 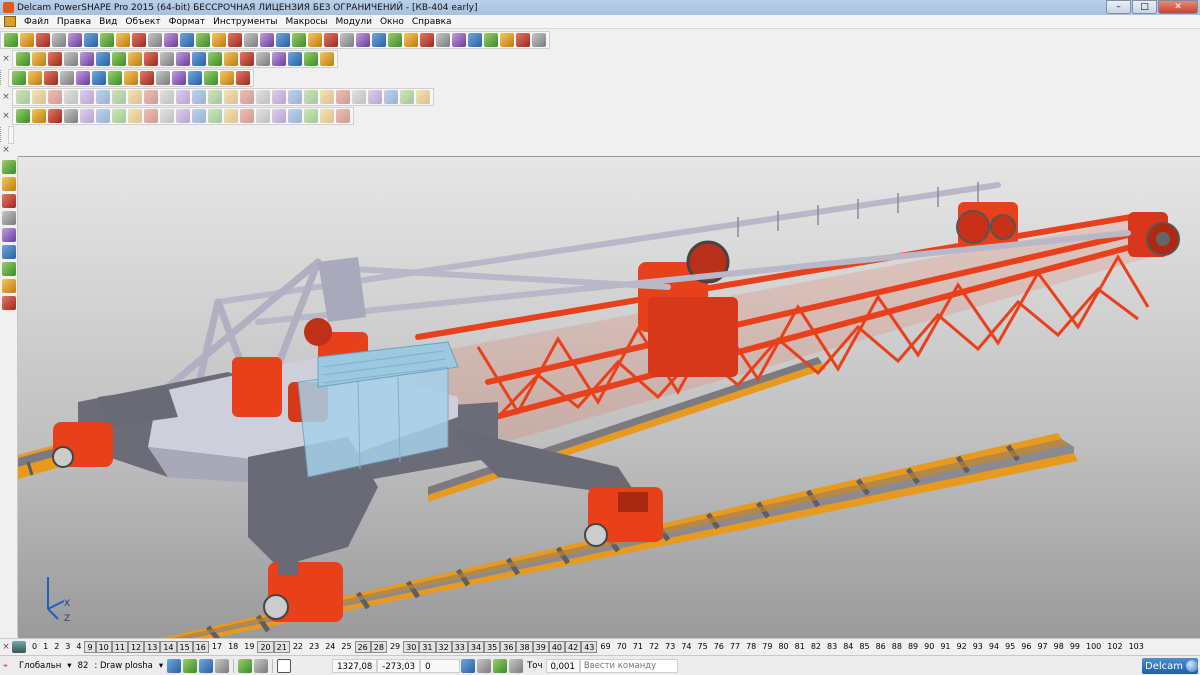 I want to click on level-69: 69, so click(x=605, y=647).